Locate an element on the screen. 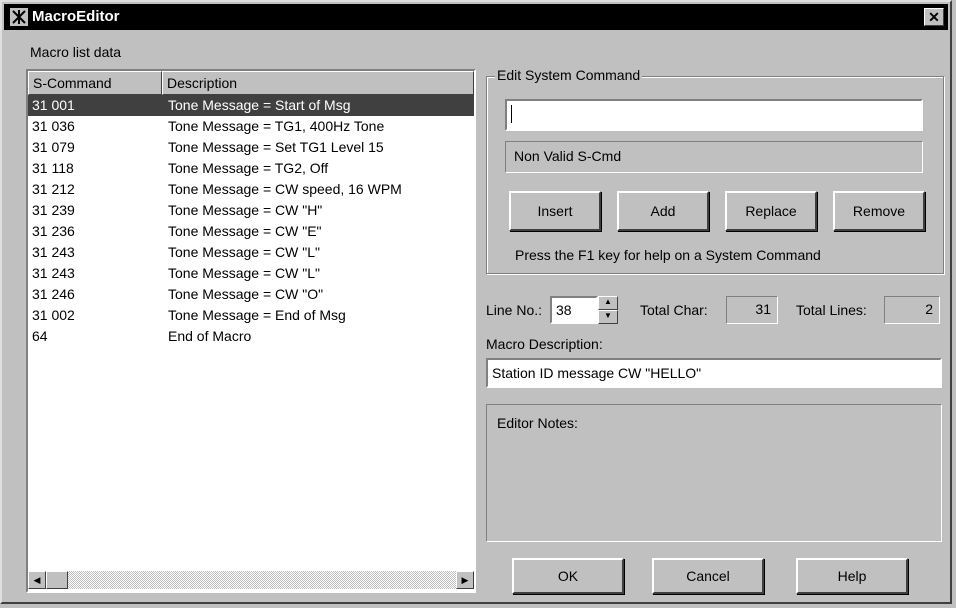 This screenshot has height=608, width=956. list-item: 31 079 Tone Message = Set TG1 Level 15 is located at coordinates (251, 147).